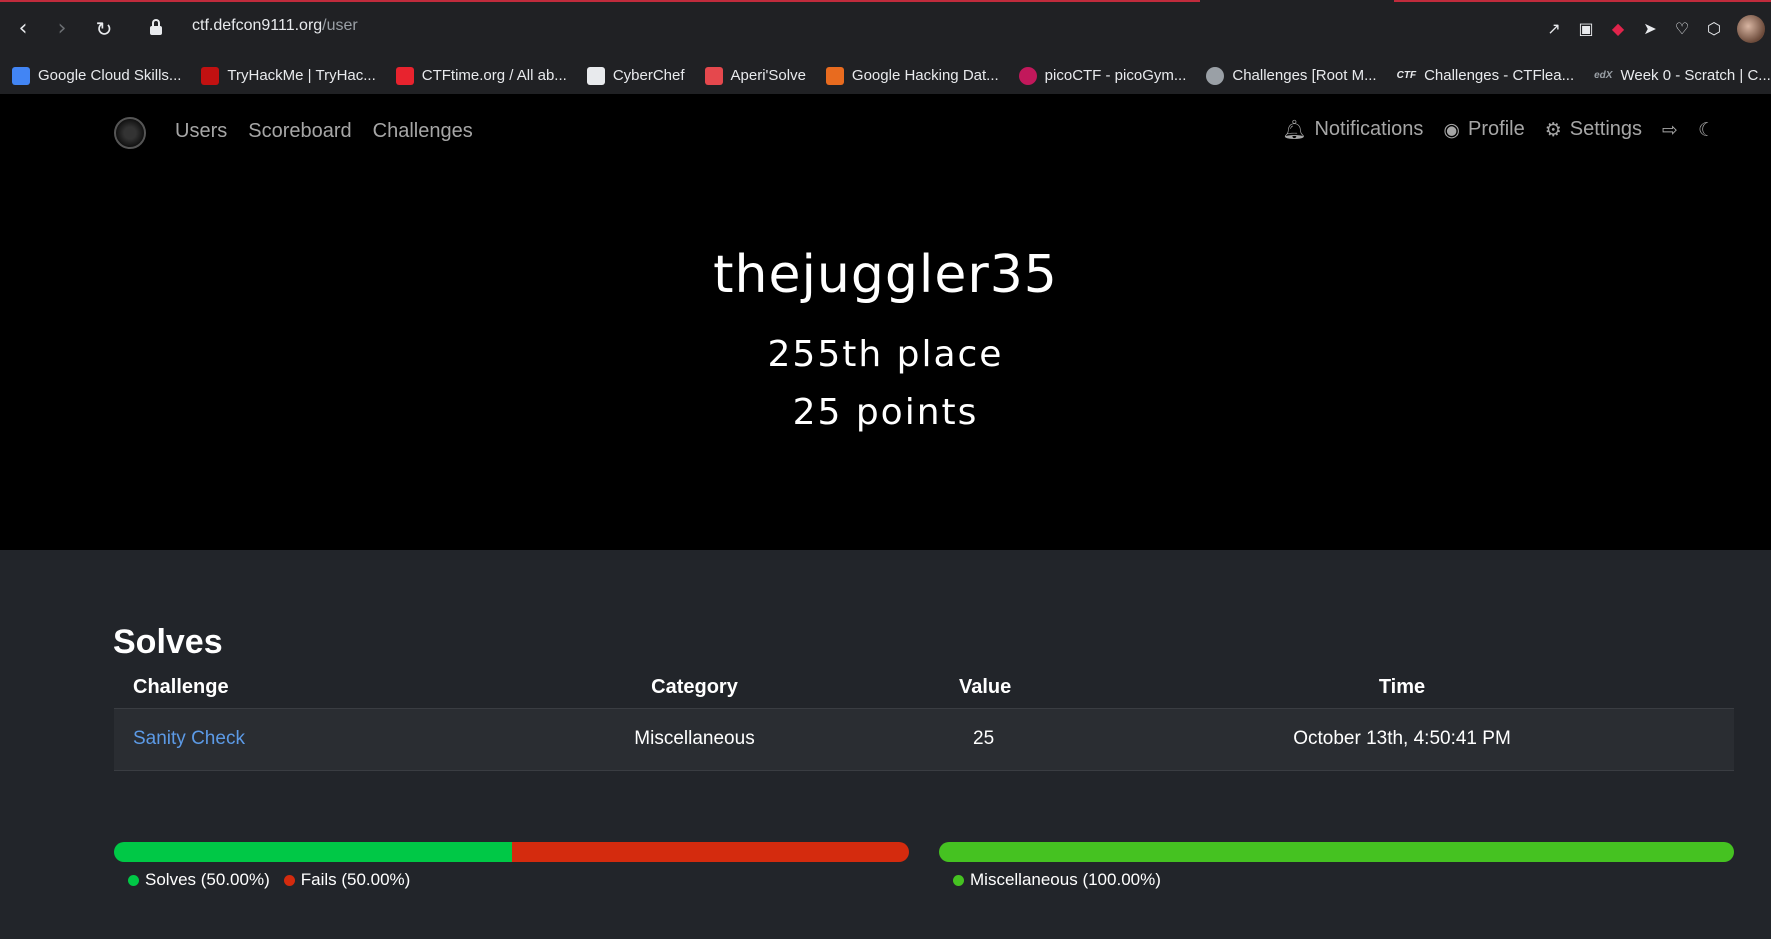 This screenshot has width=1771, height=939. I want to click on user-circle-icon: ◉, so click(1452, 129).